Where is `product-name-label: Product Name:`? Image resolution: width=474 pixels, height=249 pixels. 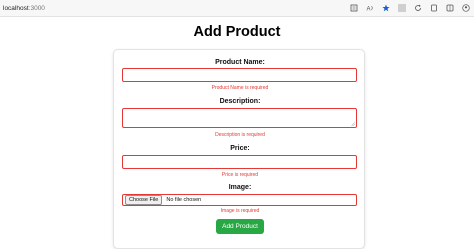
product-name-label: Product Name: is located at coordinates (240, 62).